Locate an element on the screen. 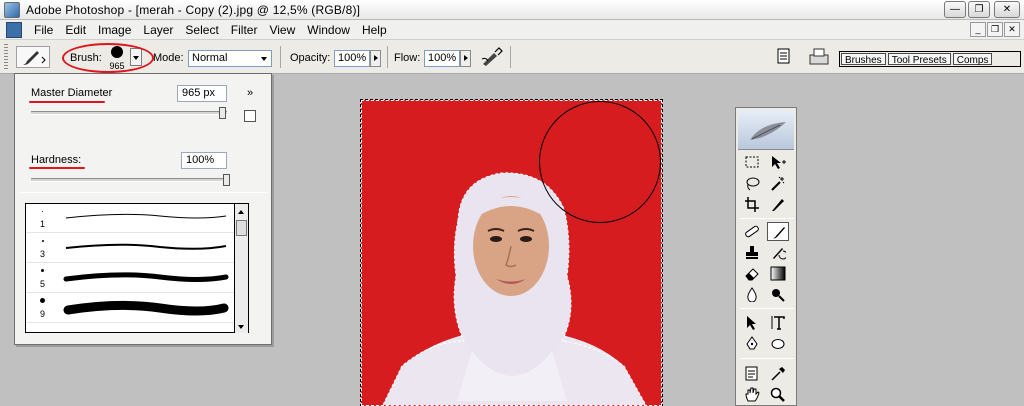 Image resolution: width=1024 pixels, height=406 pixels. options-bar-grip is located at coordinates (6, 57).